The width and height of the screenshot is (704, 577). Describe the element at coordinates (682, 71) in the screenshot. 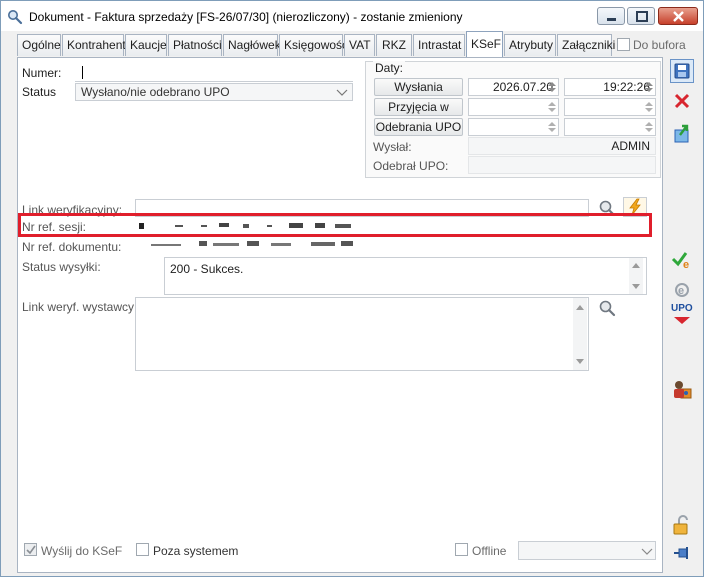

I see `save-button` at that location.